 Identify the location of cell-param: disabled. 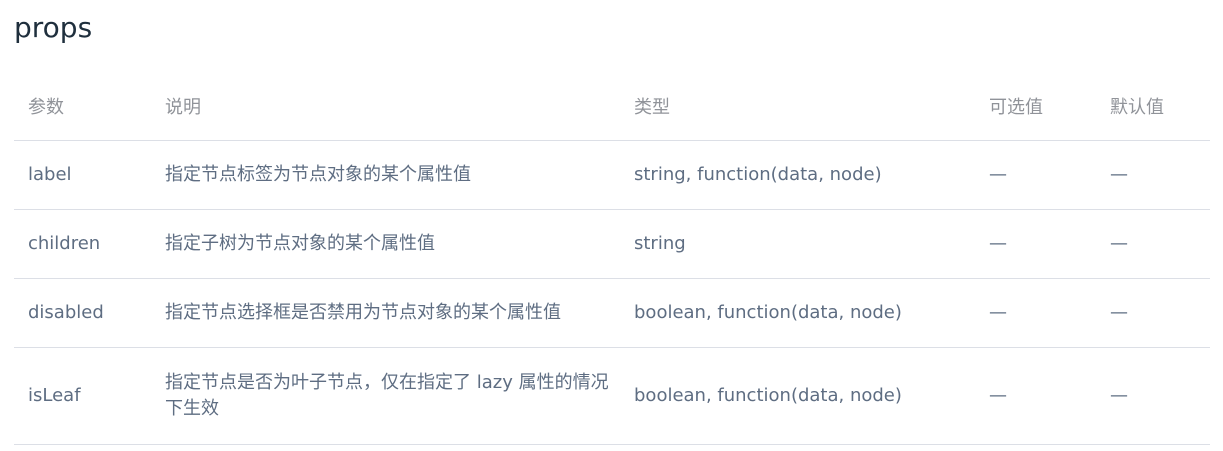
(82, 313).